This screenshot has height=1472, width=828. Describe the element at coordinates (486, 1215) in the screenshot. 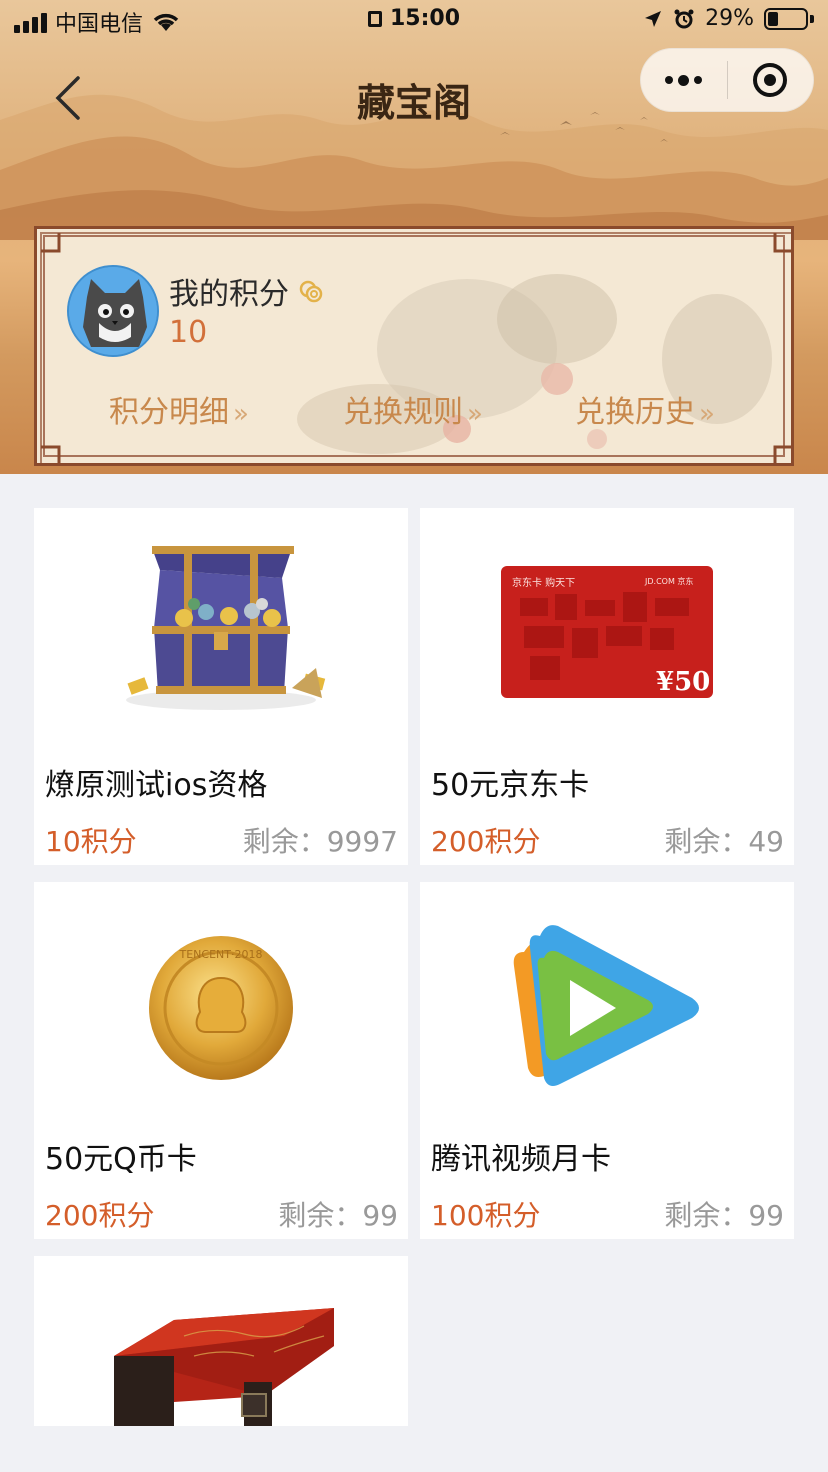

I see `product-price: 100积分` at that location.